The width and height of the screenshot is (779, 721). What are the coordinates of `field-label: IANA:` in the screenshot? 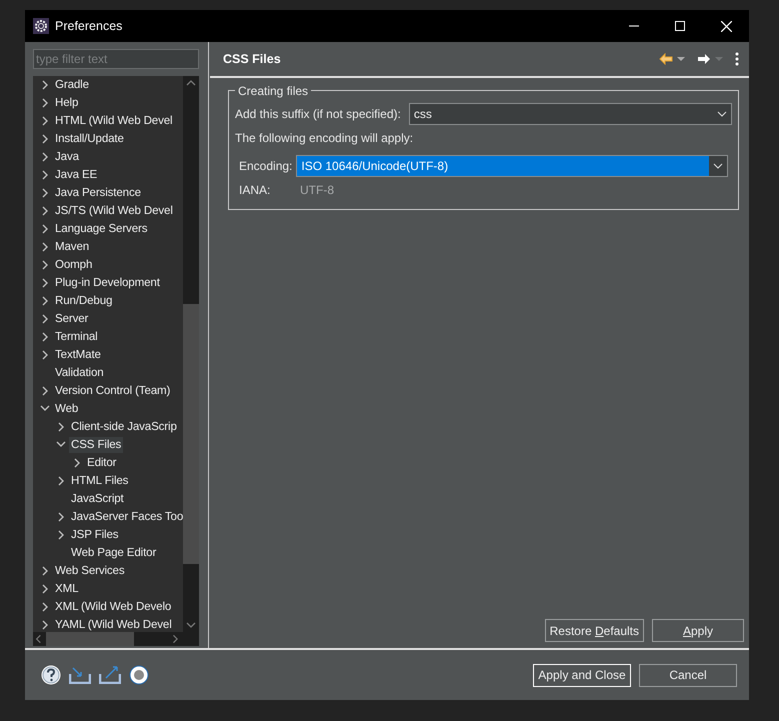 It's located at (255, 190).